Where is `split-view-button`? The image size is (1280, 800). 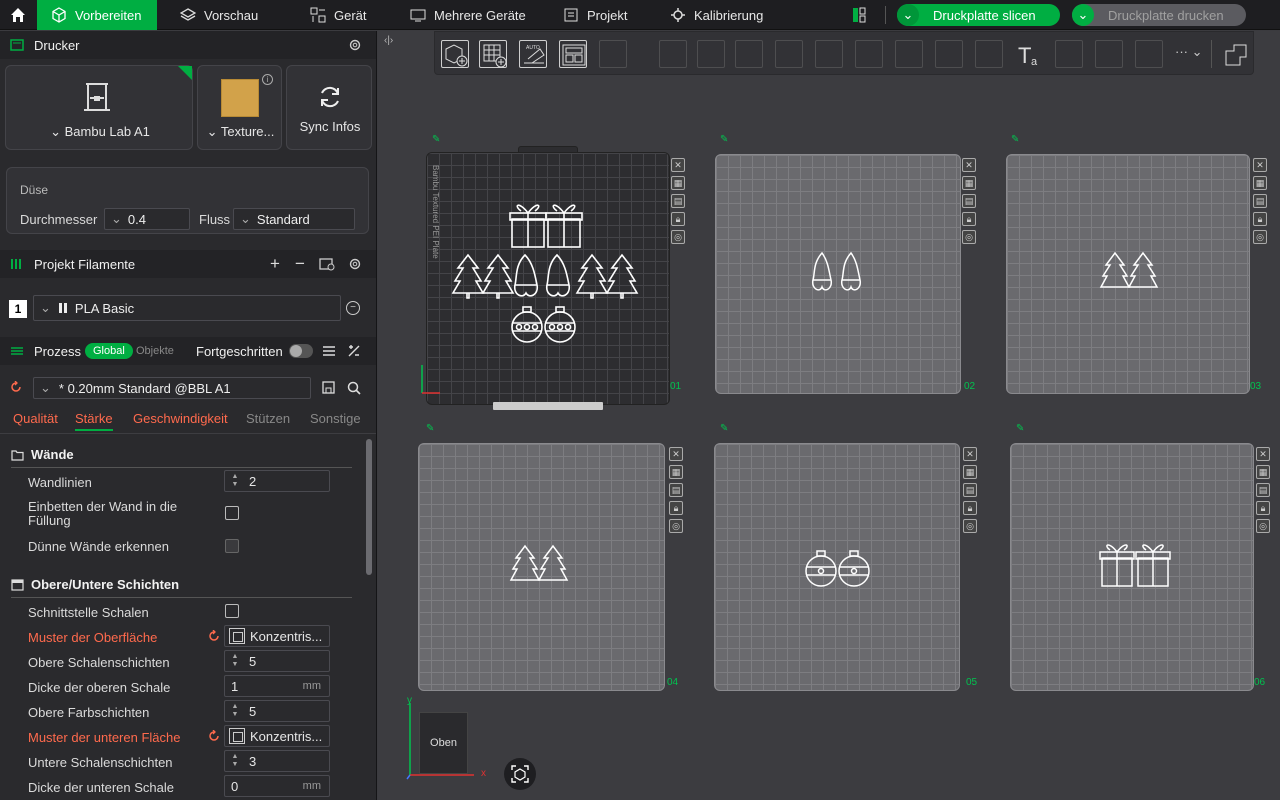 split-view-button is located at coordinates (613, 54).